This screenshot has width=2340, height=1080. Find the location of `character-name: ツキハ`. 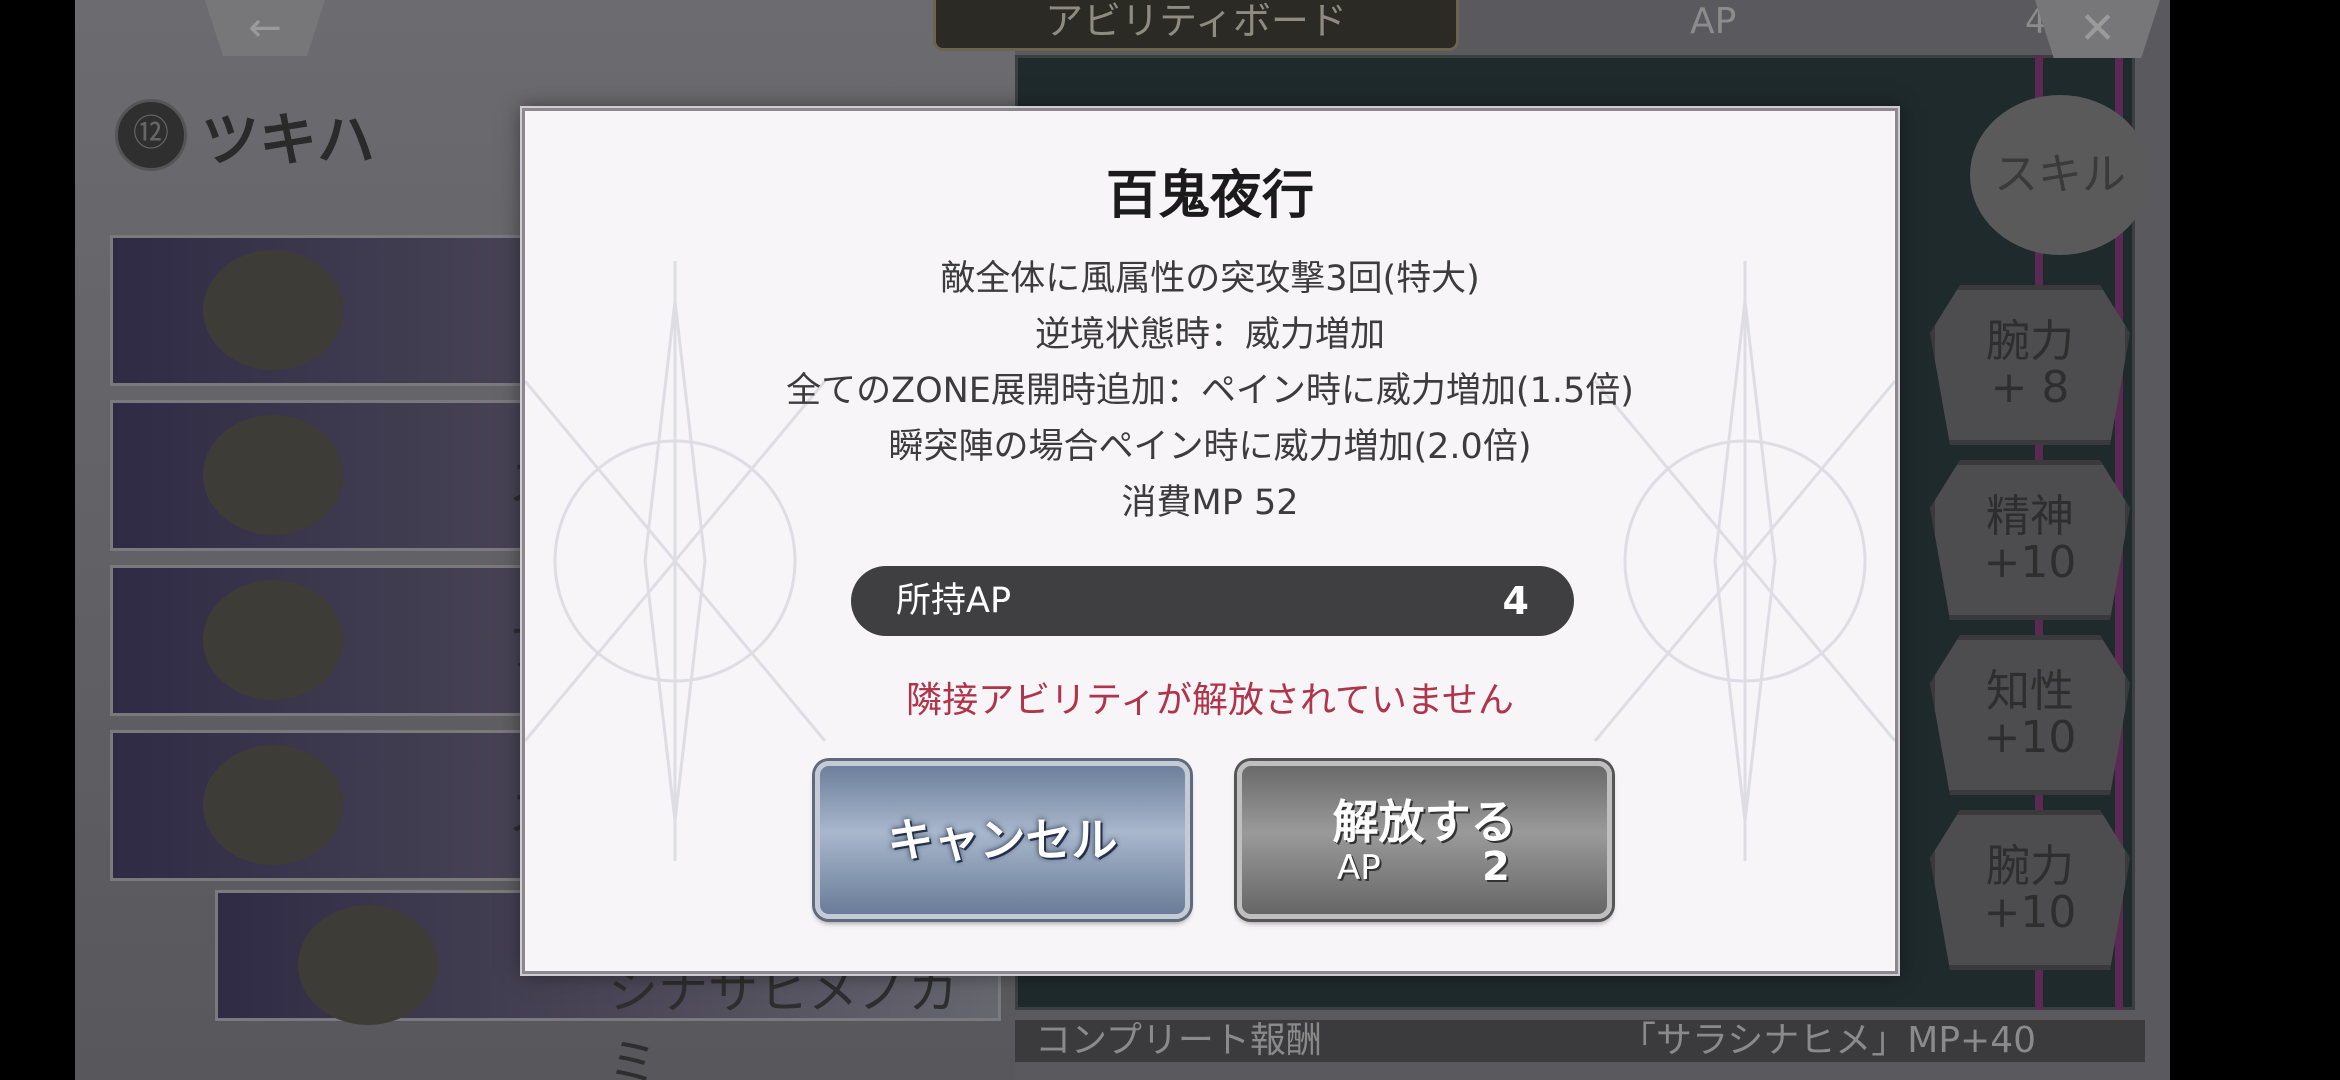

character-name: ツキハ is located at coordinates (288, 140).